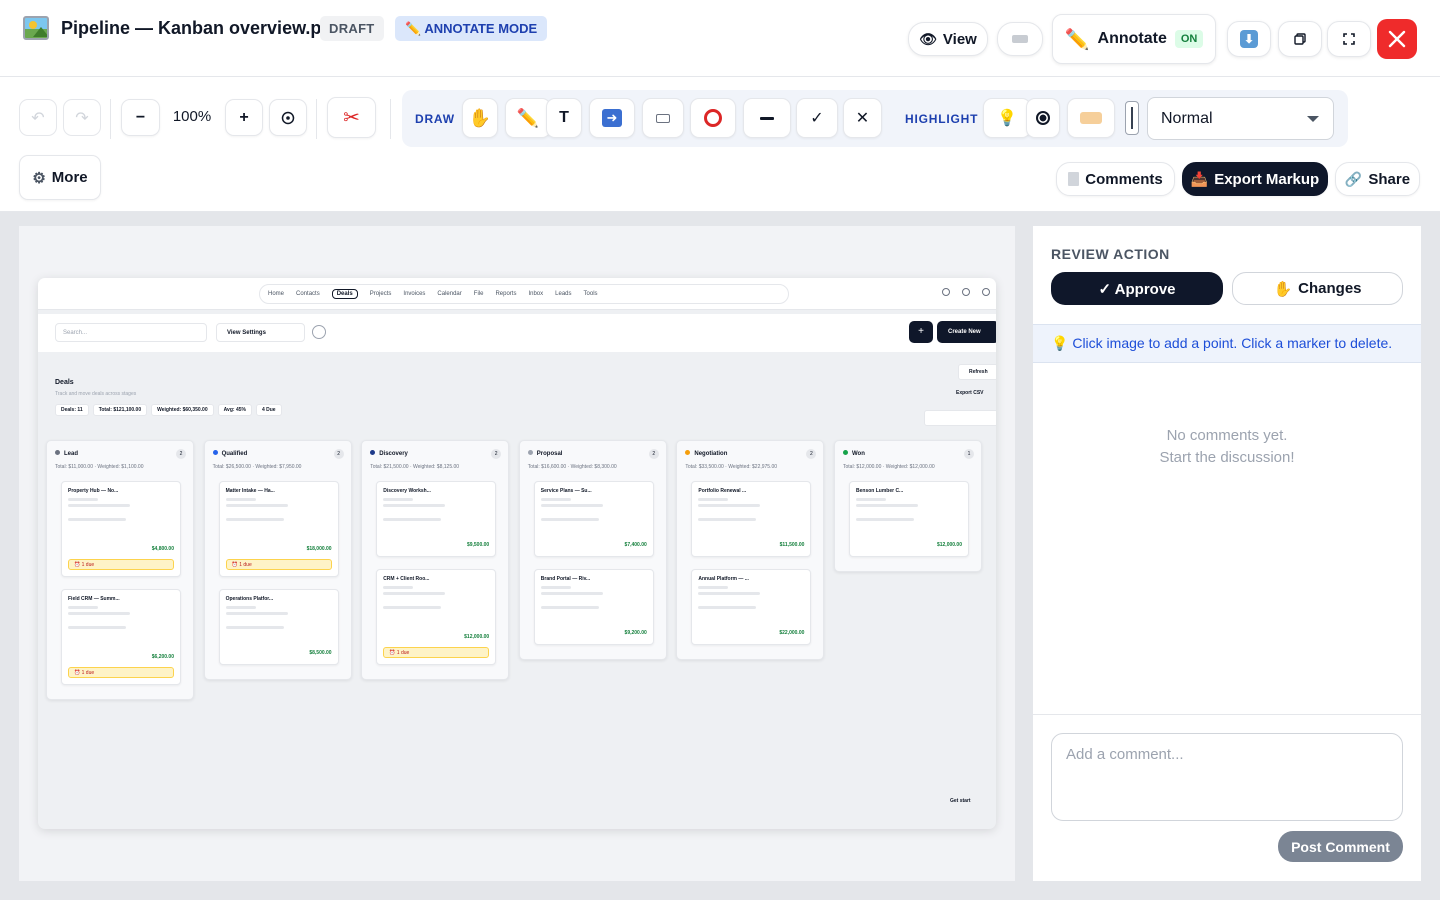 The image size is (1440, 900). What do you see at coordinates (140, 117) in the screenshot?
I see `zoom-out-button: −` at bounding box center [140, 117].